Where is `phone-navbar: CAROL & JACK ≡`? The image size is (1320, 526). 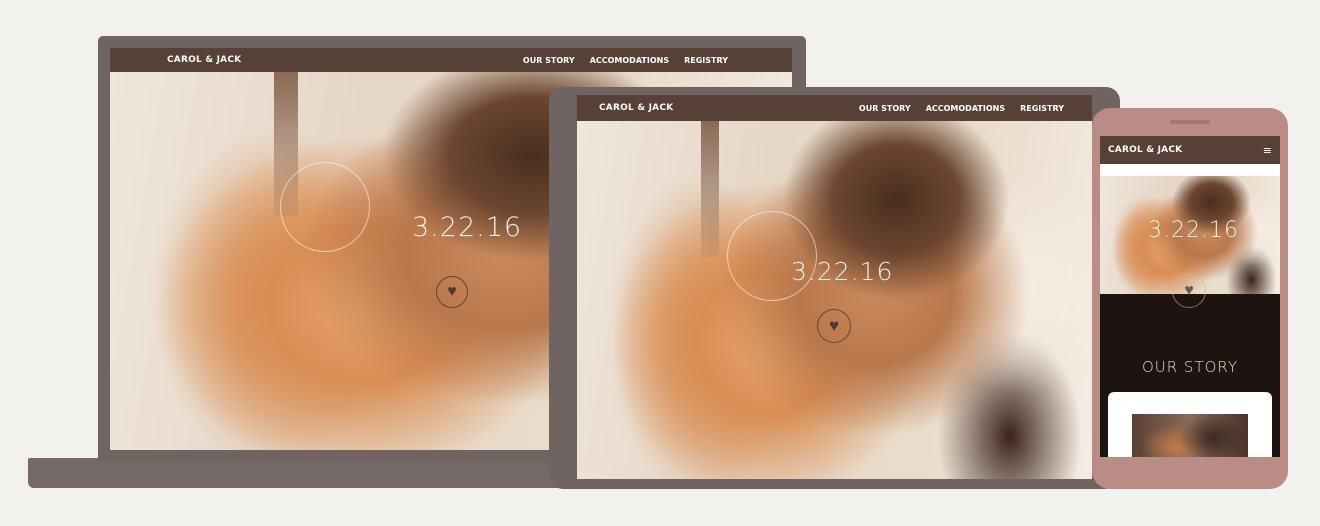 phone-navbar: CAROL & JACK ≡ is located at coordinates (1190, 150).